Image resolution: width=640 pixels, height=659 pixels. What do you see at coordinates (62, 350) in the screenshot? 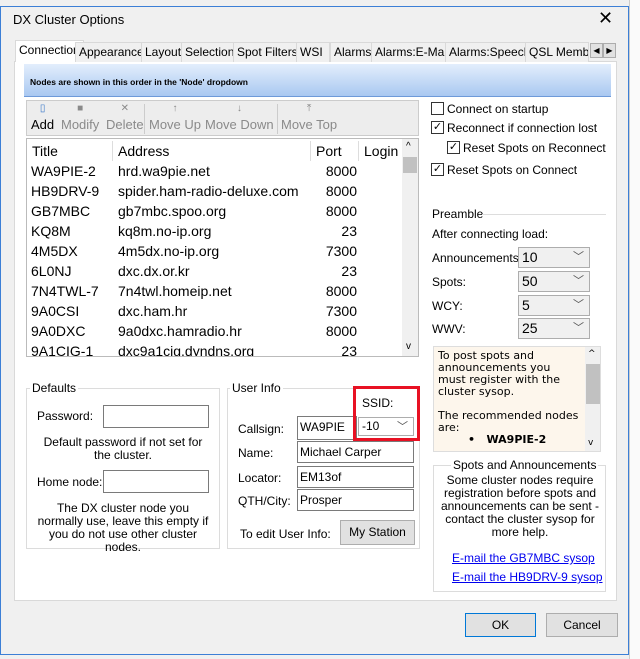
I see `cell-title: 9A1CIG-1` at bounding box center [62, 350].